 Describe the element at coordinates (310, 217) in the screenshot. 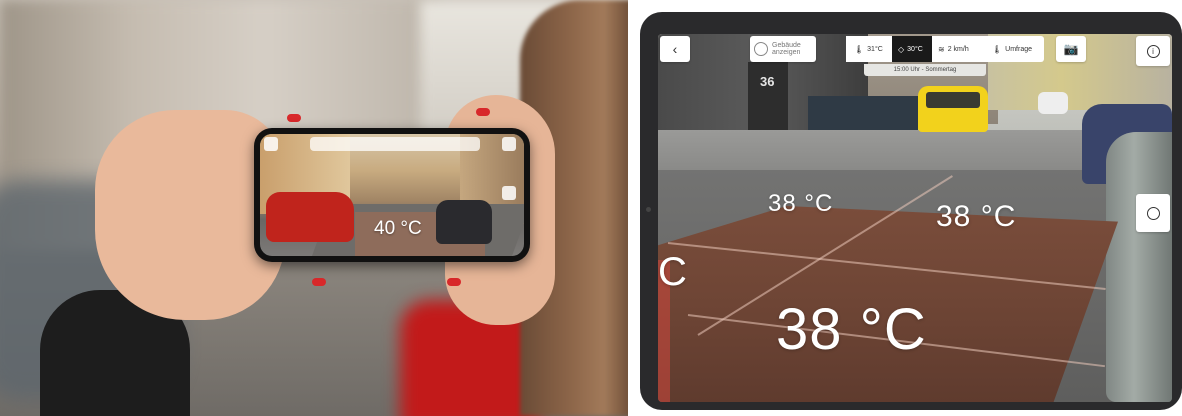

I see `screen-red-car` at that location.